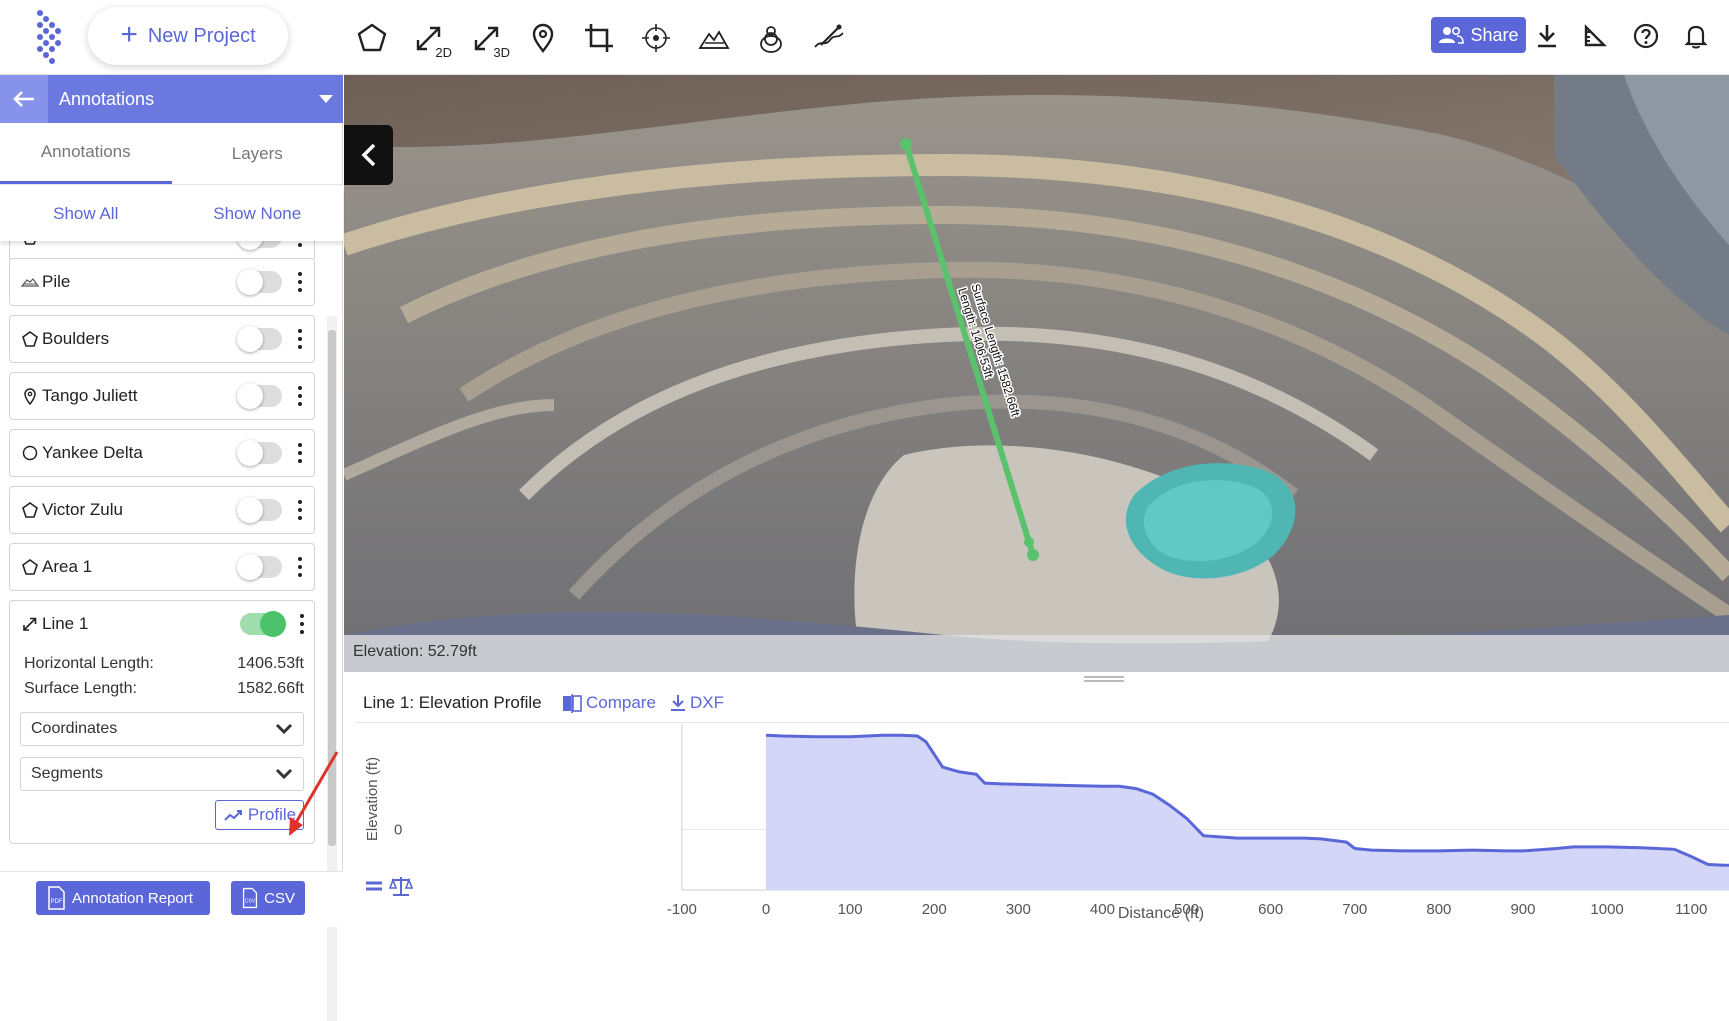  I want to click on compare-button: Compare, so click(609, 703).